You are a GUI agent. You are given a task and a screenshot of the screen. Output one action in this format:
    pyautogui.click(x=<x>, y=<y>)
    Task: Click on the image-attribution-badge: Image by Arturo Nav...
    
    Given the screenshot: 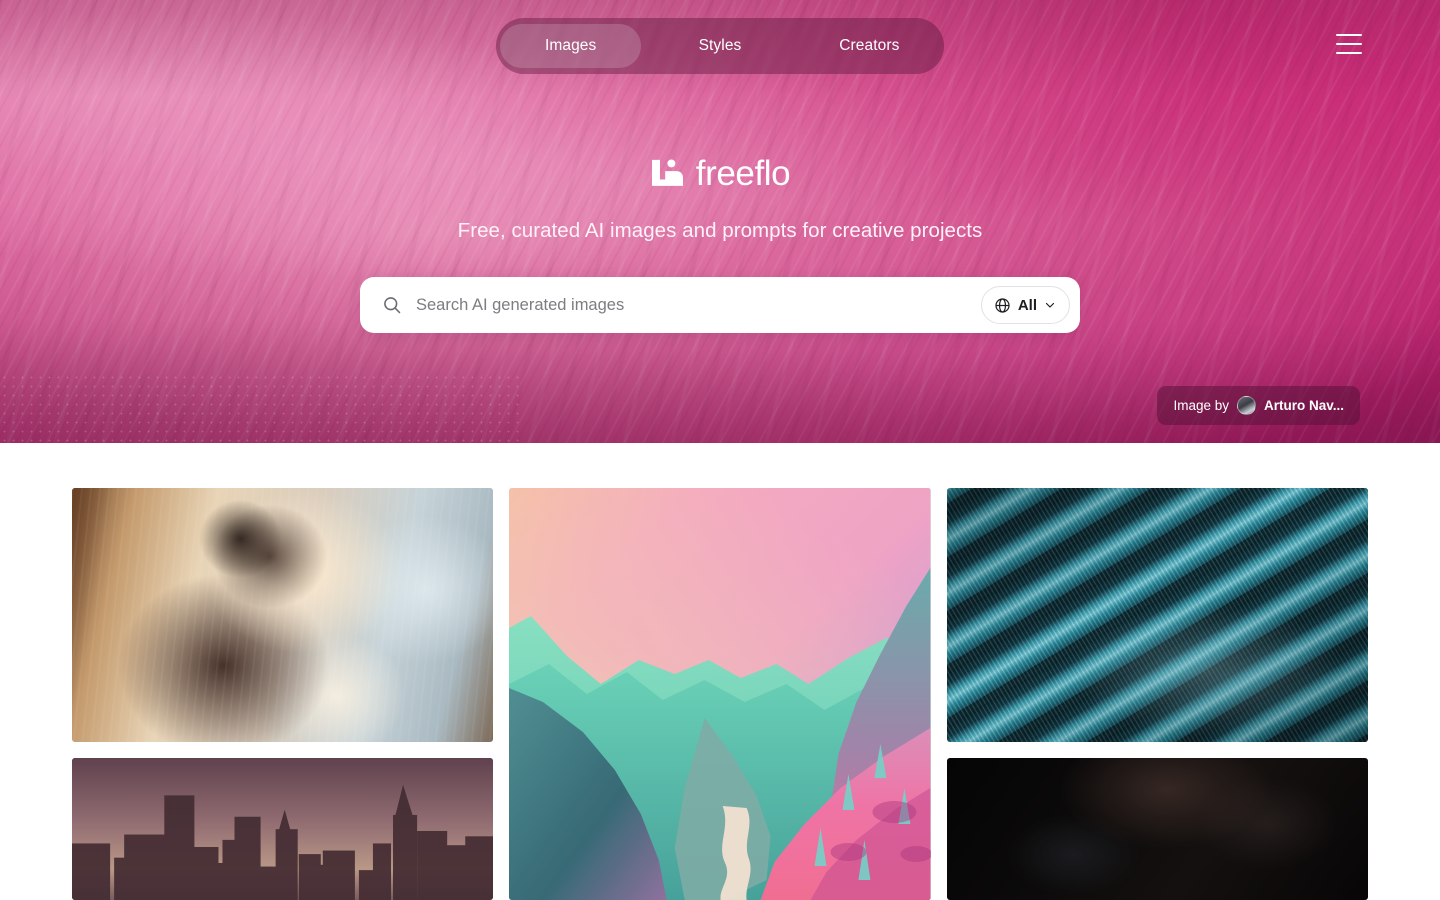 What is the action you would take?
    pyautogui.click(x=1258, y=405)
    